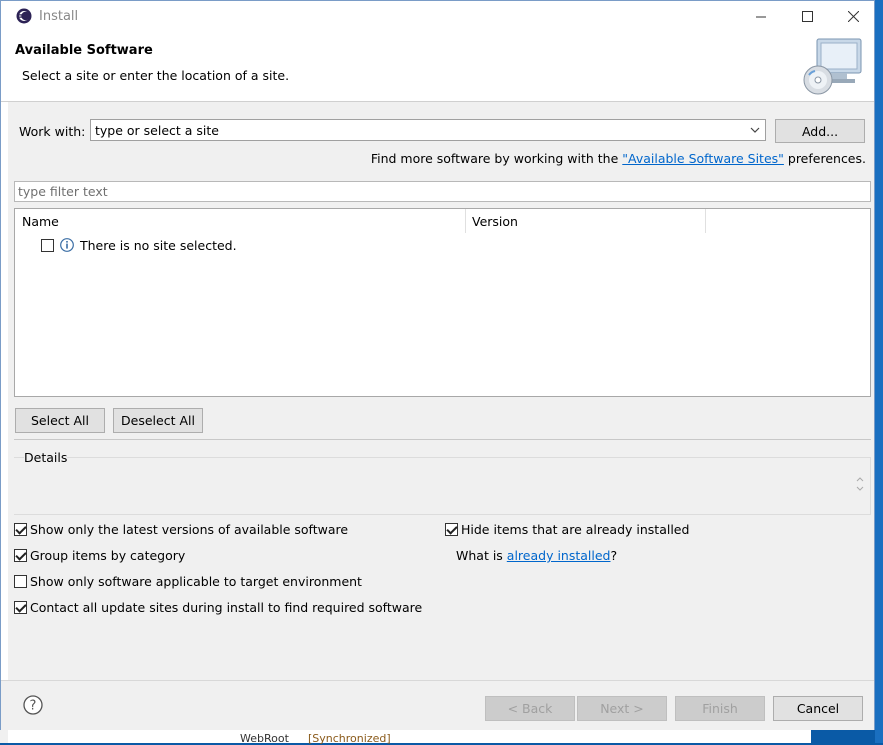 Image resolution: width=883 pixels, height=745 pixels. I want to click on work-with-value: type or select a site, so click(157, 130).